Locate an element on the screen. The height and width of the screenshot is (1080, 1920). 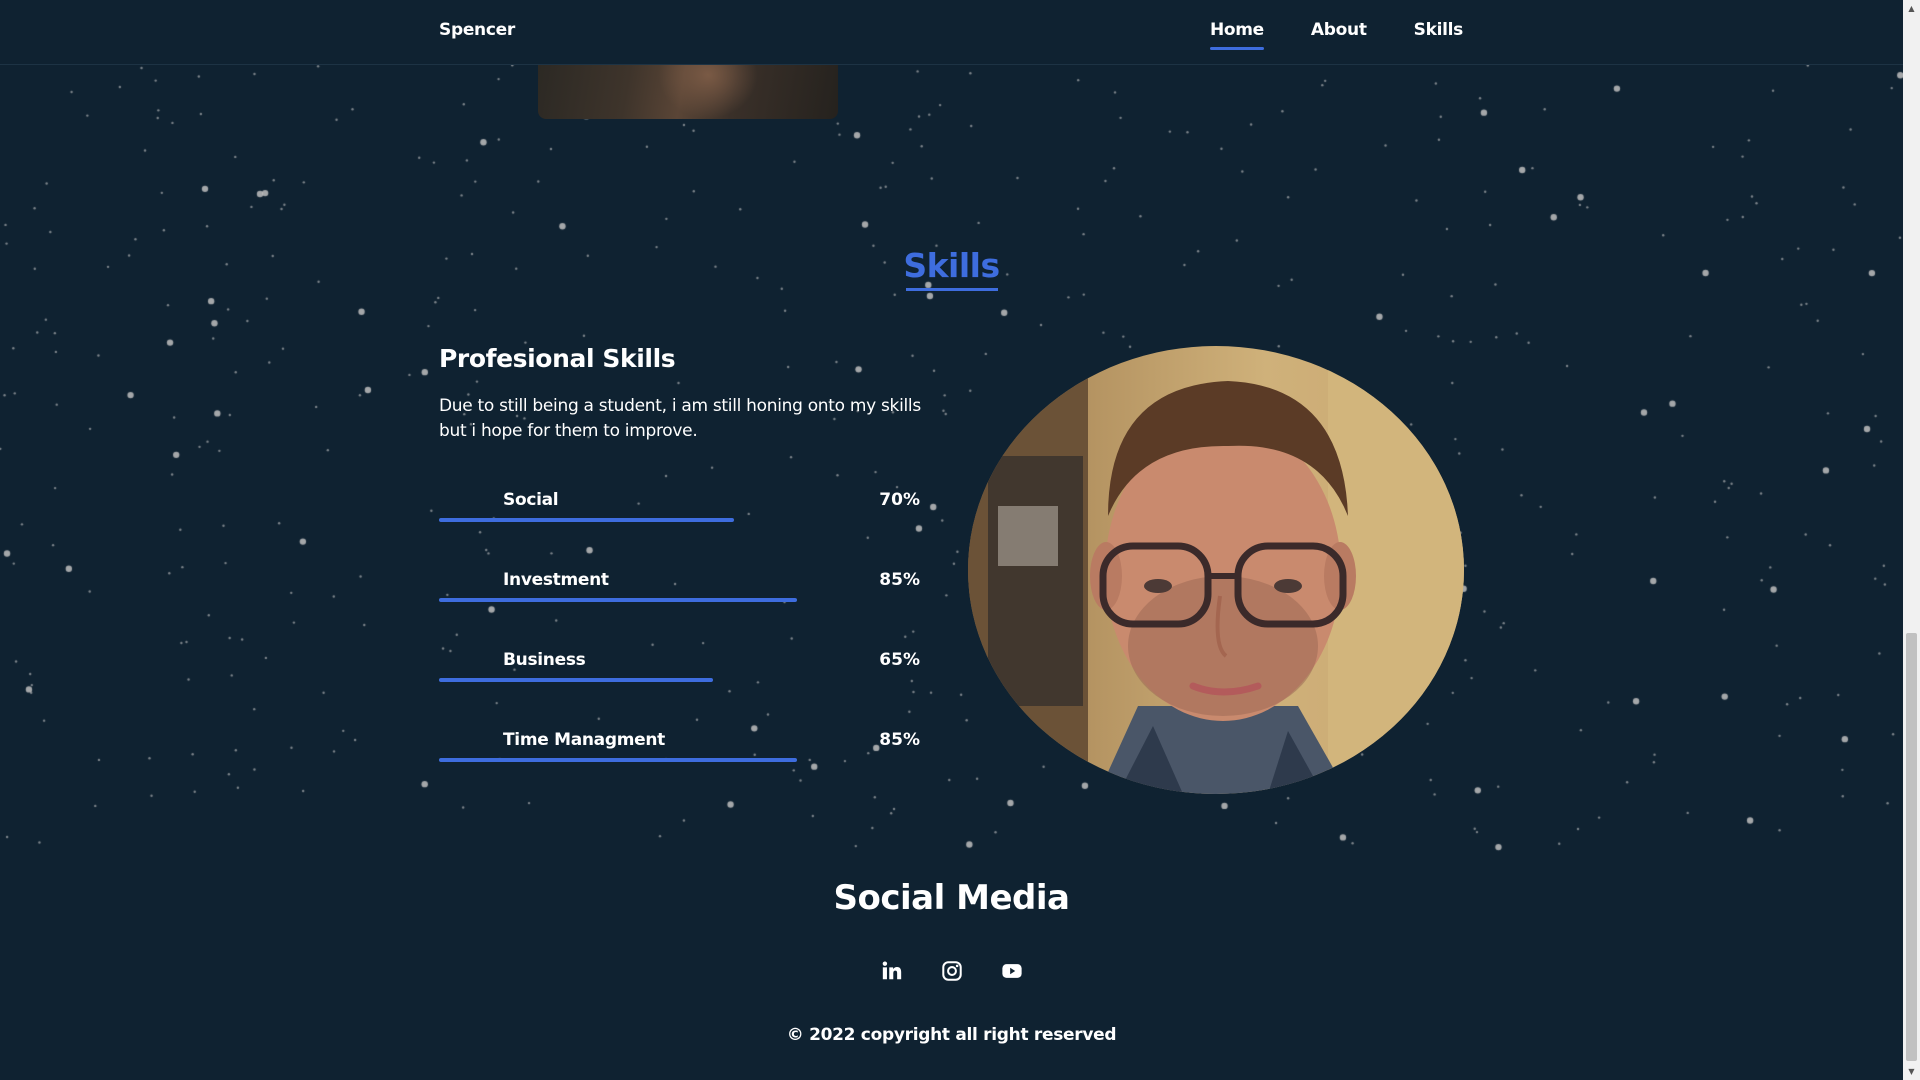
skill-name: Social is located at coordinates (531, 500).